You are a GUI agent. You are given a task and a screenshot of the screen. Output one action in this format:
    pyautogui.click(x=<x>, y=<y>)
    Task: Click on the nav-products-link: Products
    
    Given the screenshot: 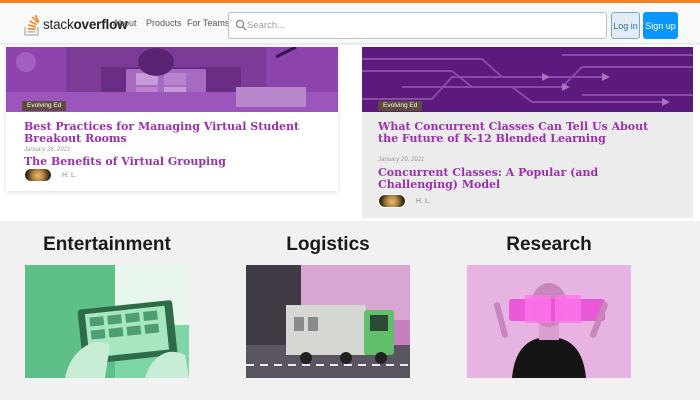 What is the action you would take?
    pyautogui.click(x=164, y=23)
    